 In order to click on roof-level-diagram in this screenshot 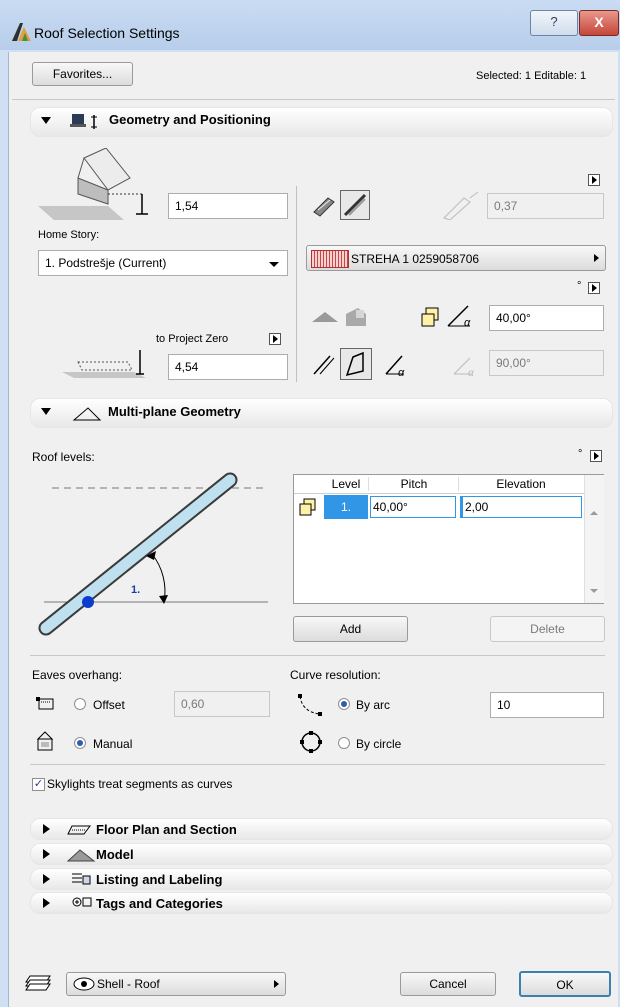, I will do `click(150, 557)`.